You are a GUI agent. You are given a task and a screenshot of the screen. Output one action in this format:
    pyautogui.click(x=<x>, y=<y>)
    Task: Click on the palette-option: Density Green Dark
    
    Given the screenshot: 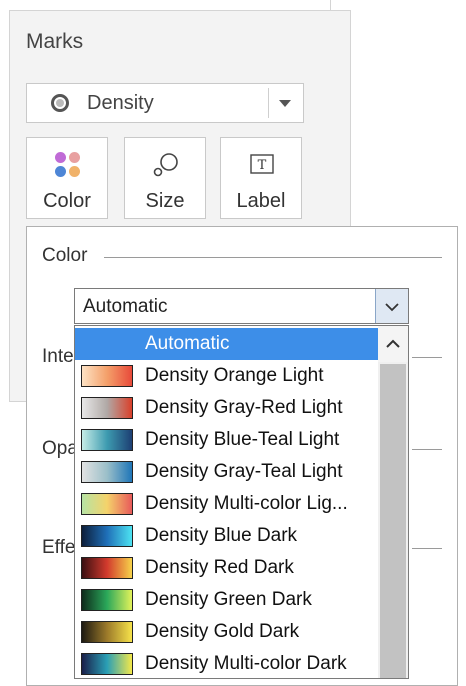 What is the action you would take?
    pyautogui.click(x=227, y=600)
    